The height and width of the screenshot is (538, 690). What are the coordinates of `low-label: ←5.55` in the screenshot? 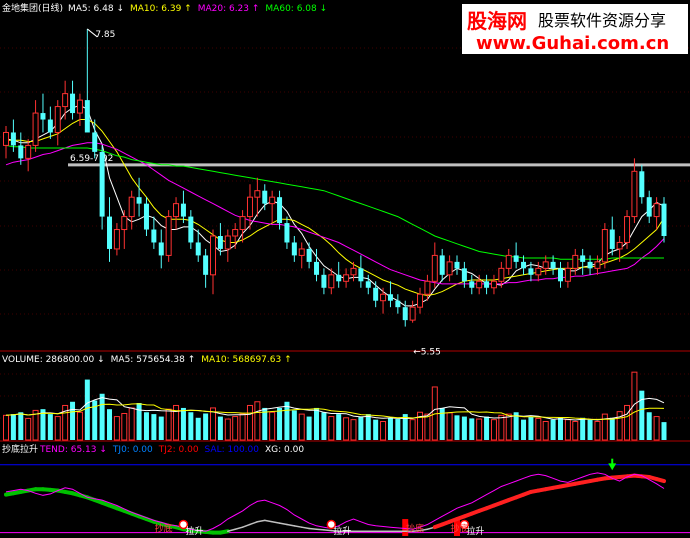 It's located at (427, 353).